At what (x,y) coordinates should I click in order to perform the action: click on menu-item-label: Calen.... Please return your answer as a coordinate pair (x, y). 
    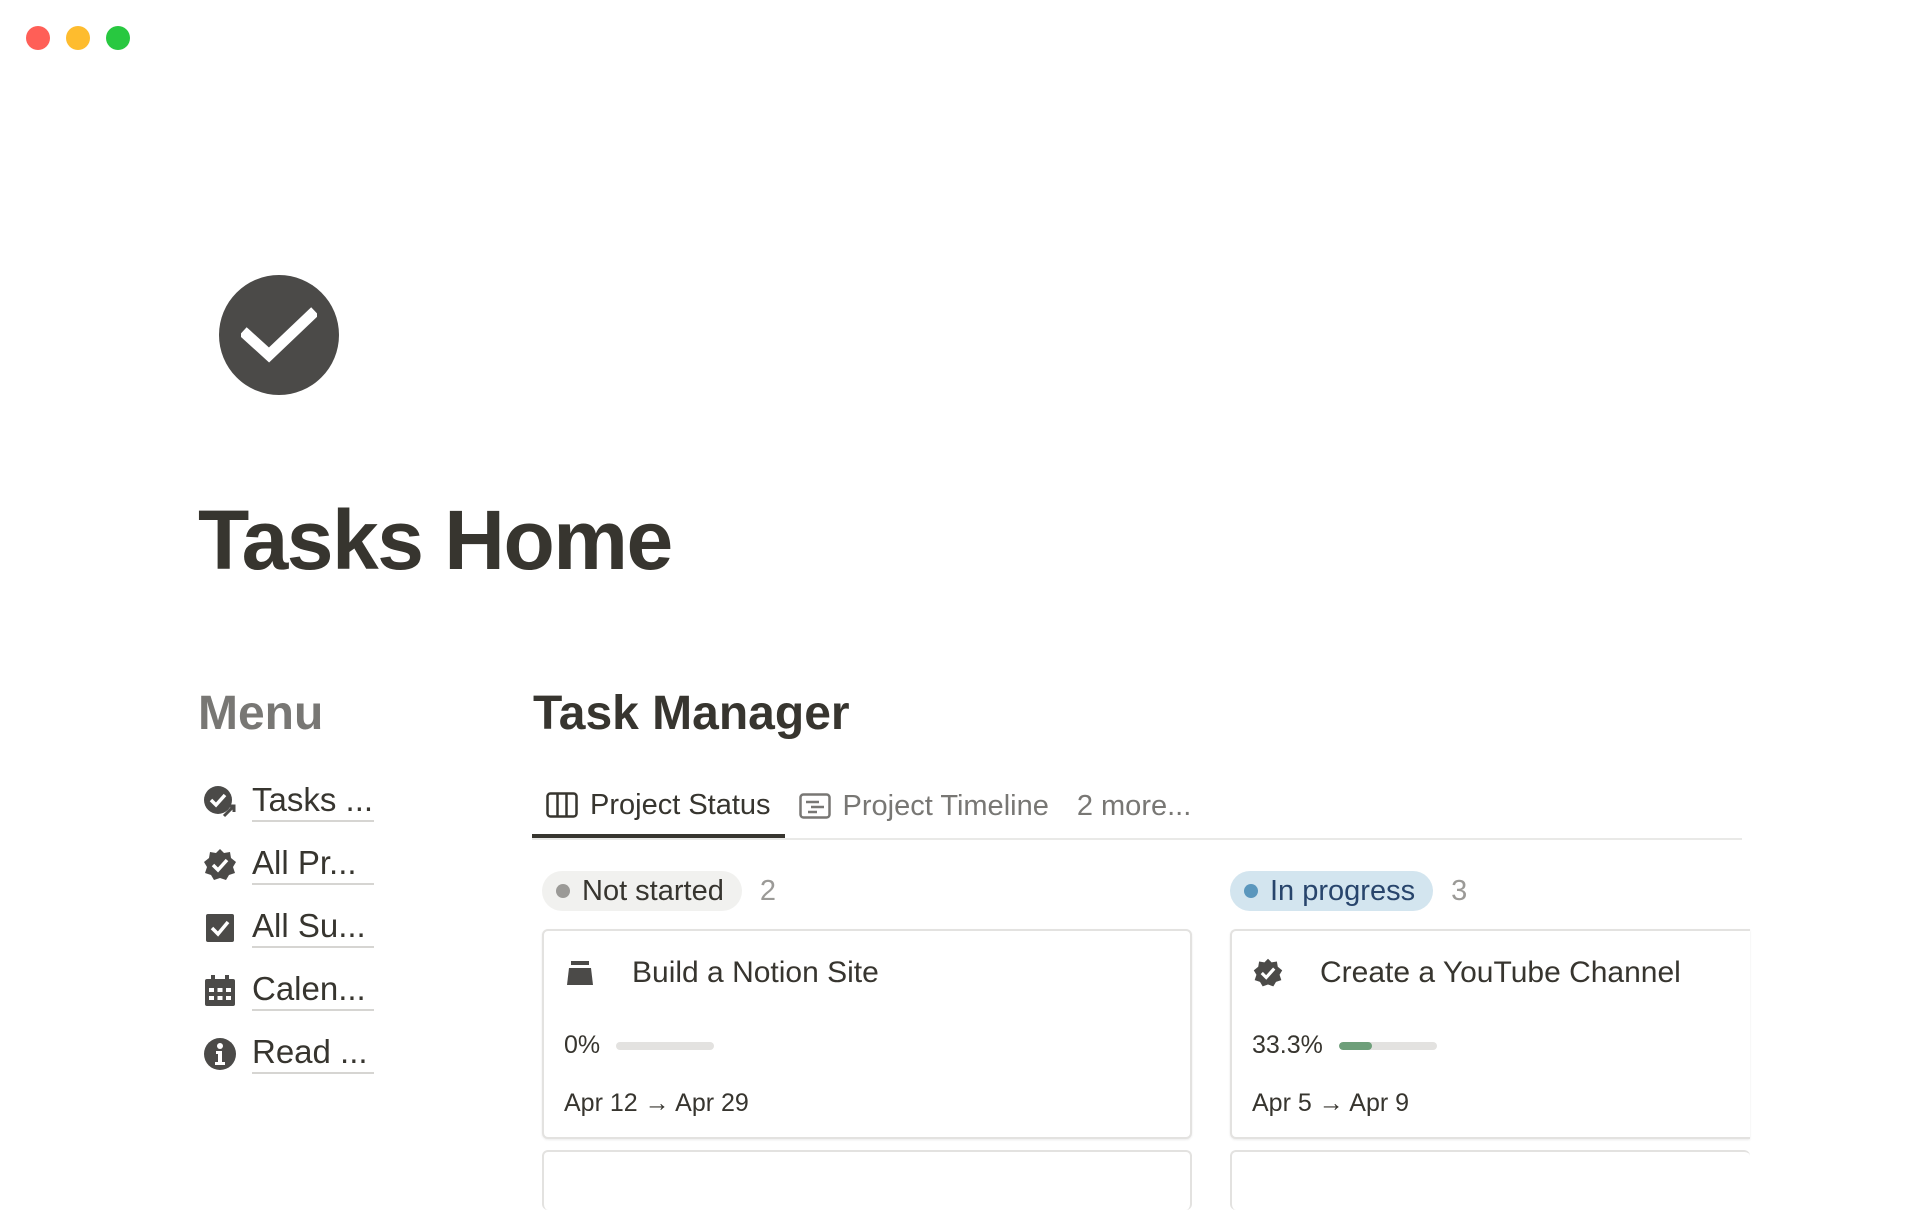
    Looking at the image, I should click on (313, 991).